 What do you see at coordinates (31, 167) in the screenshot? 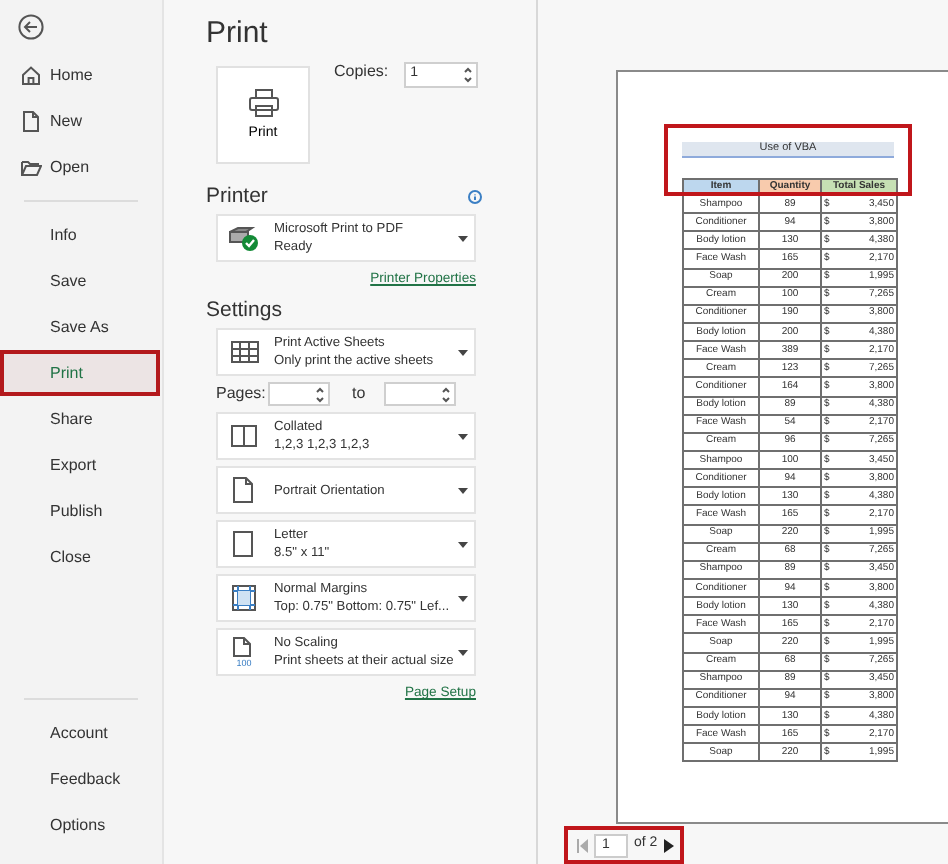
I see `folder-icon` at bounding box center [31, 167].